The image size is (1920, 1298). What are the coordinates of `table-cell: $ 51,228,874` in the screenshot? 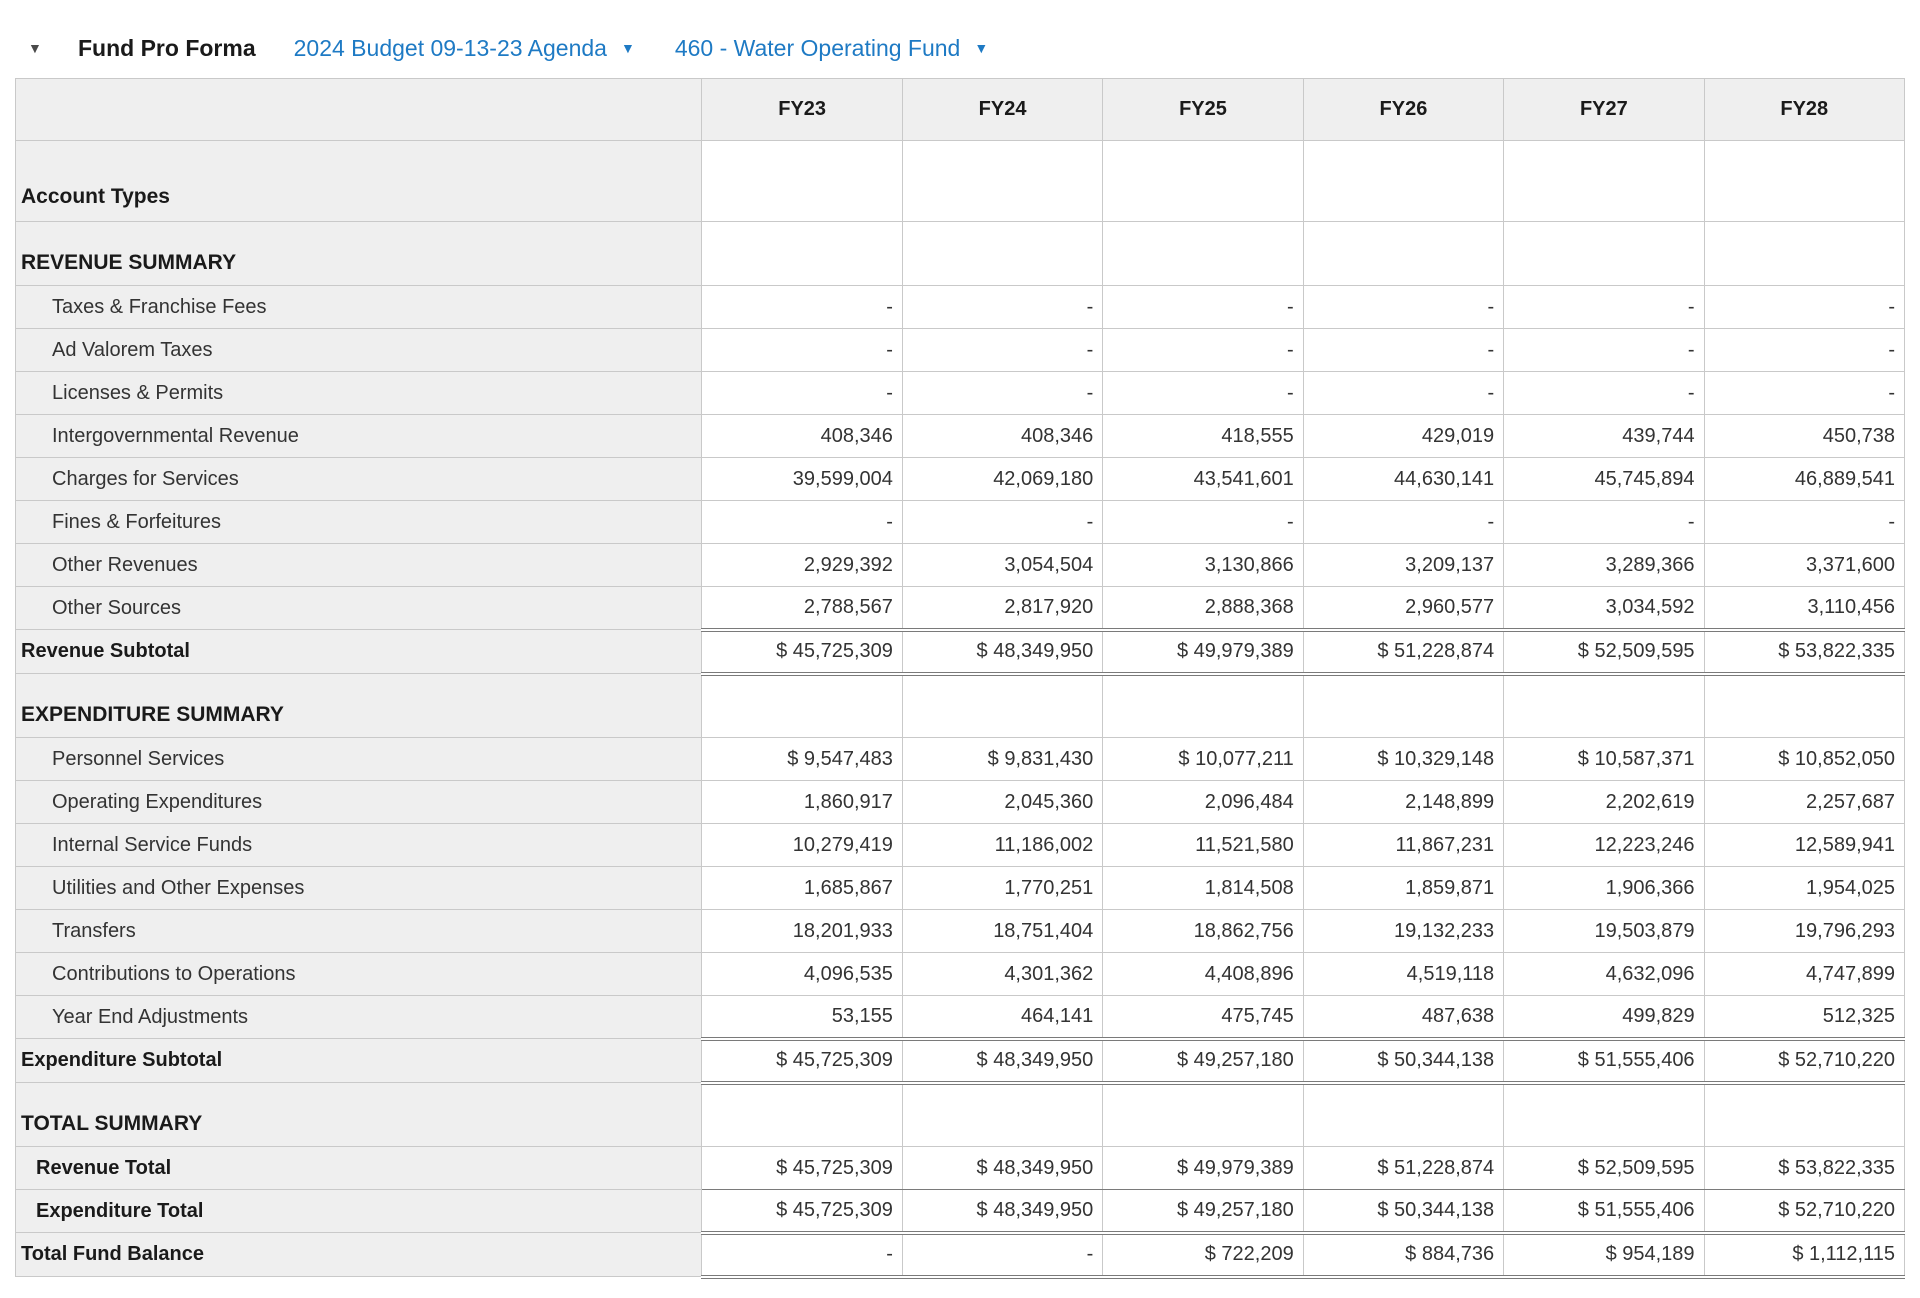 It's located at (1403, 1168).